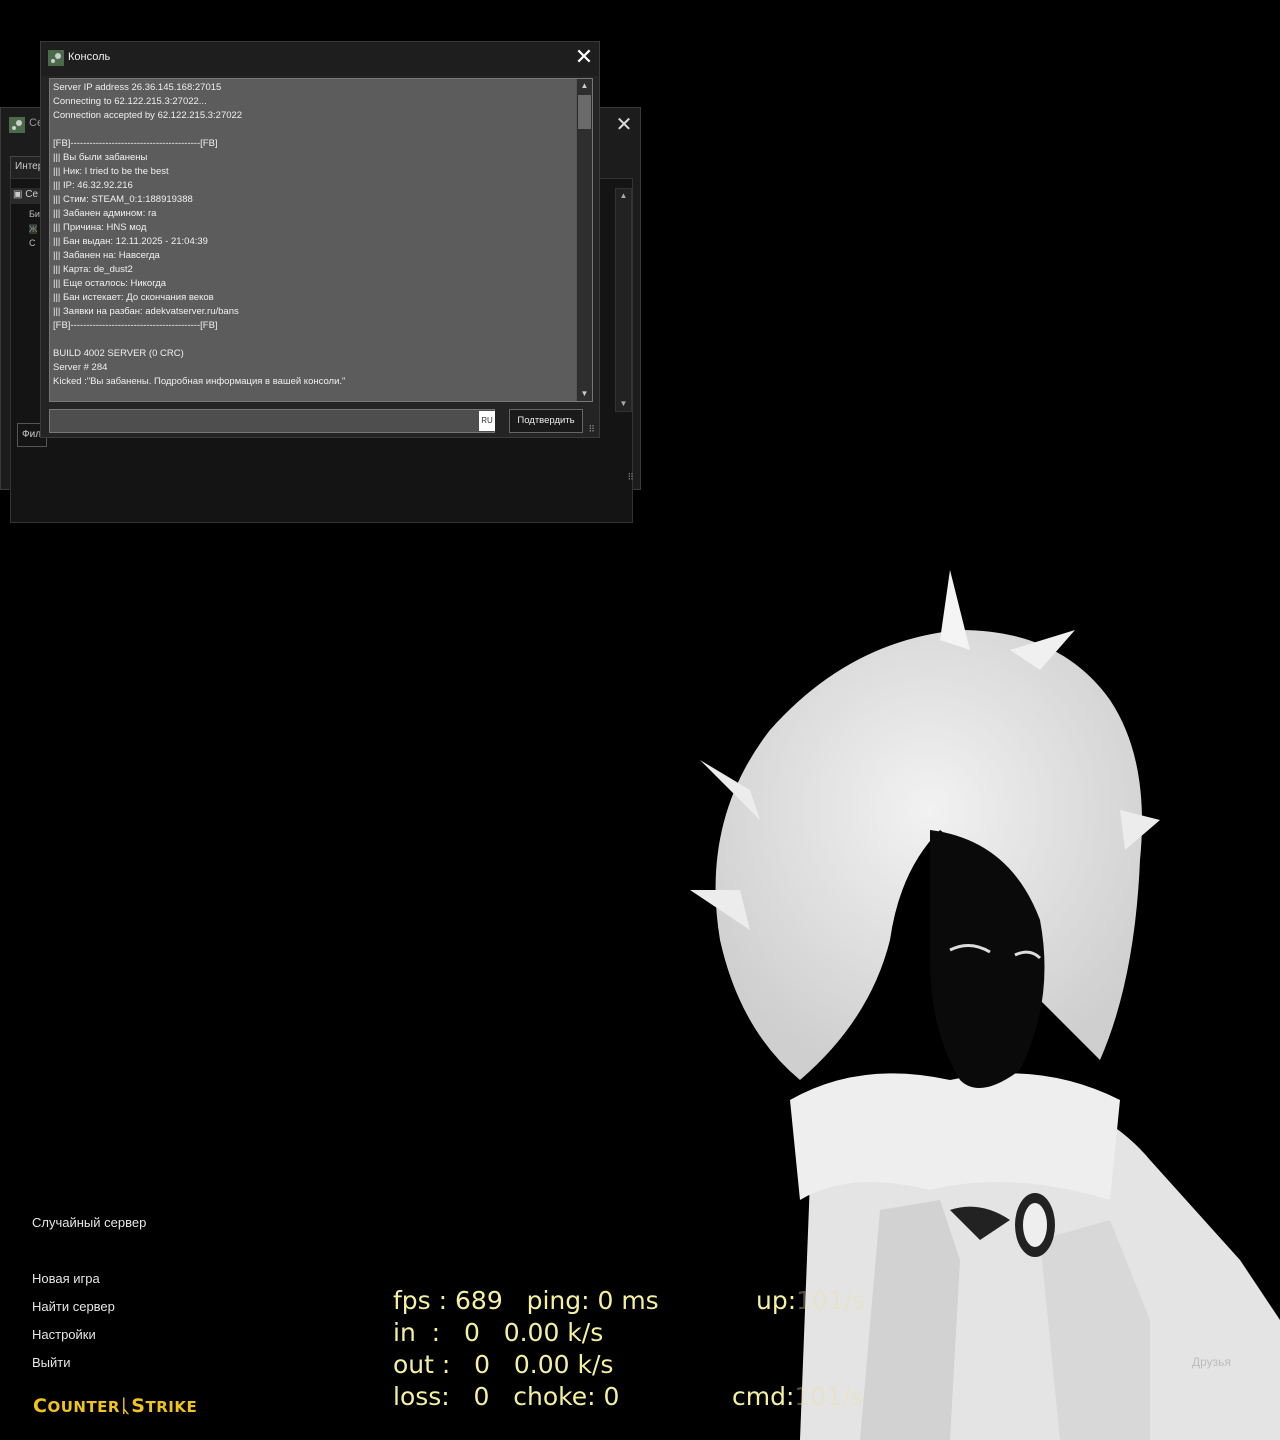 The width and height of the screenshot is (1280, 1440). Describe the element at coordinates (526, 1300) in the screenshot. I see `netgraph-fps-line: fps : 689 ping: 0 ms` at that location.